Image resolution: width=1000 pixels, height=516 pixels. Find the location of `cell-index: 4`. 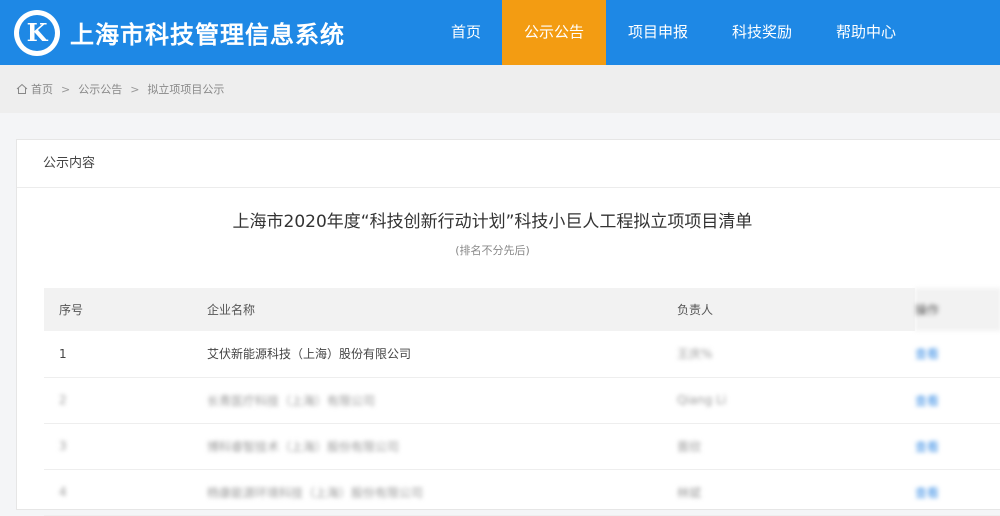

cell-index: 4 is located at coordinates (63, 492).